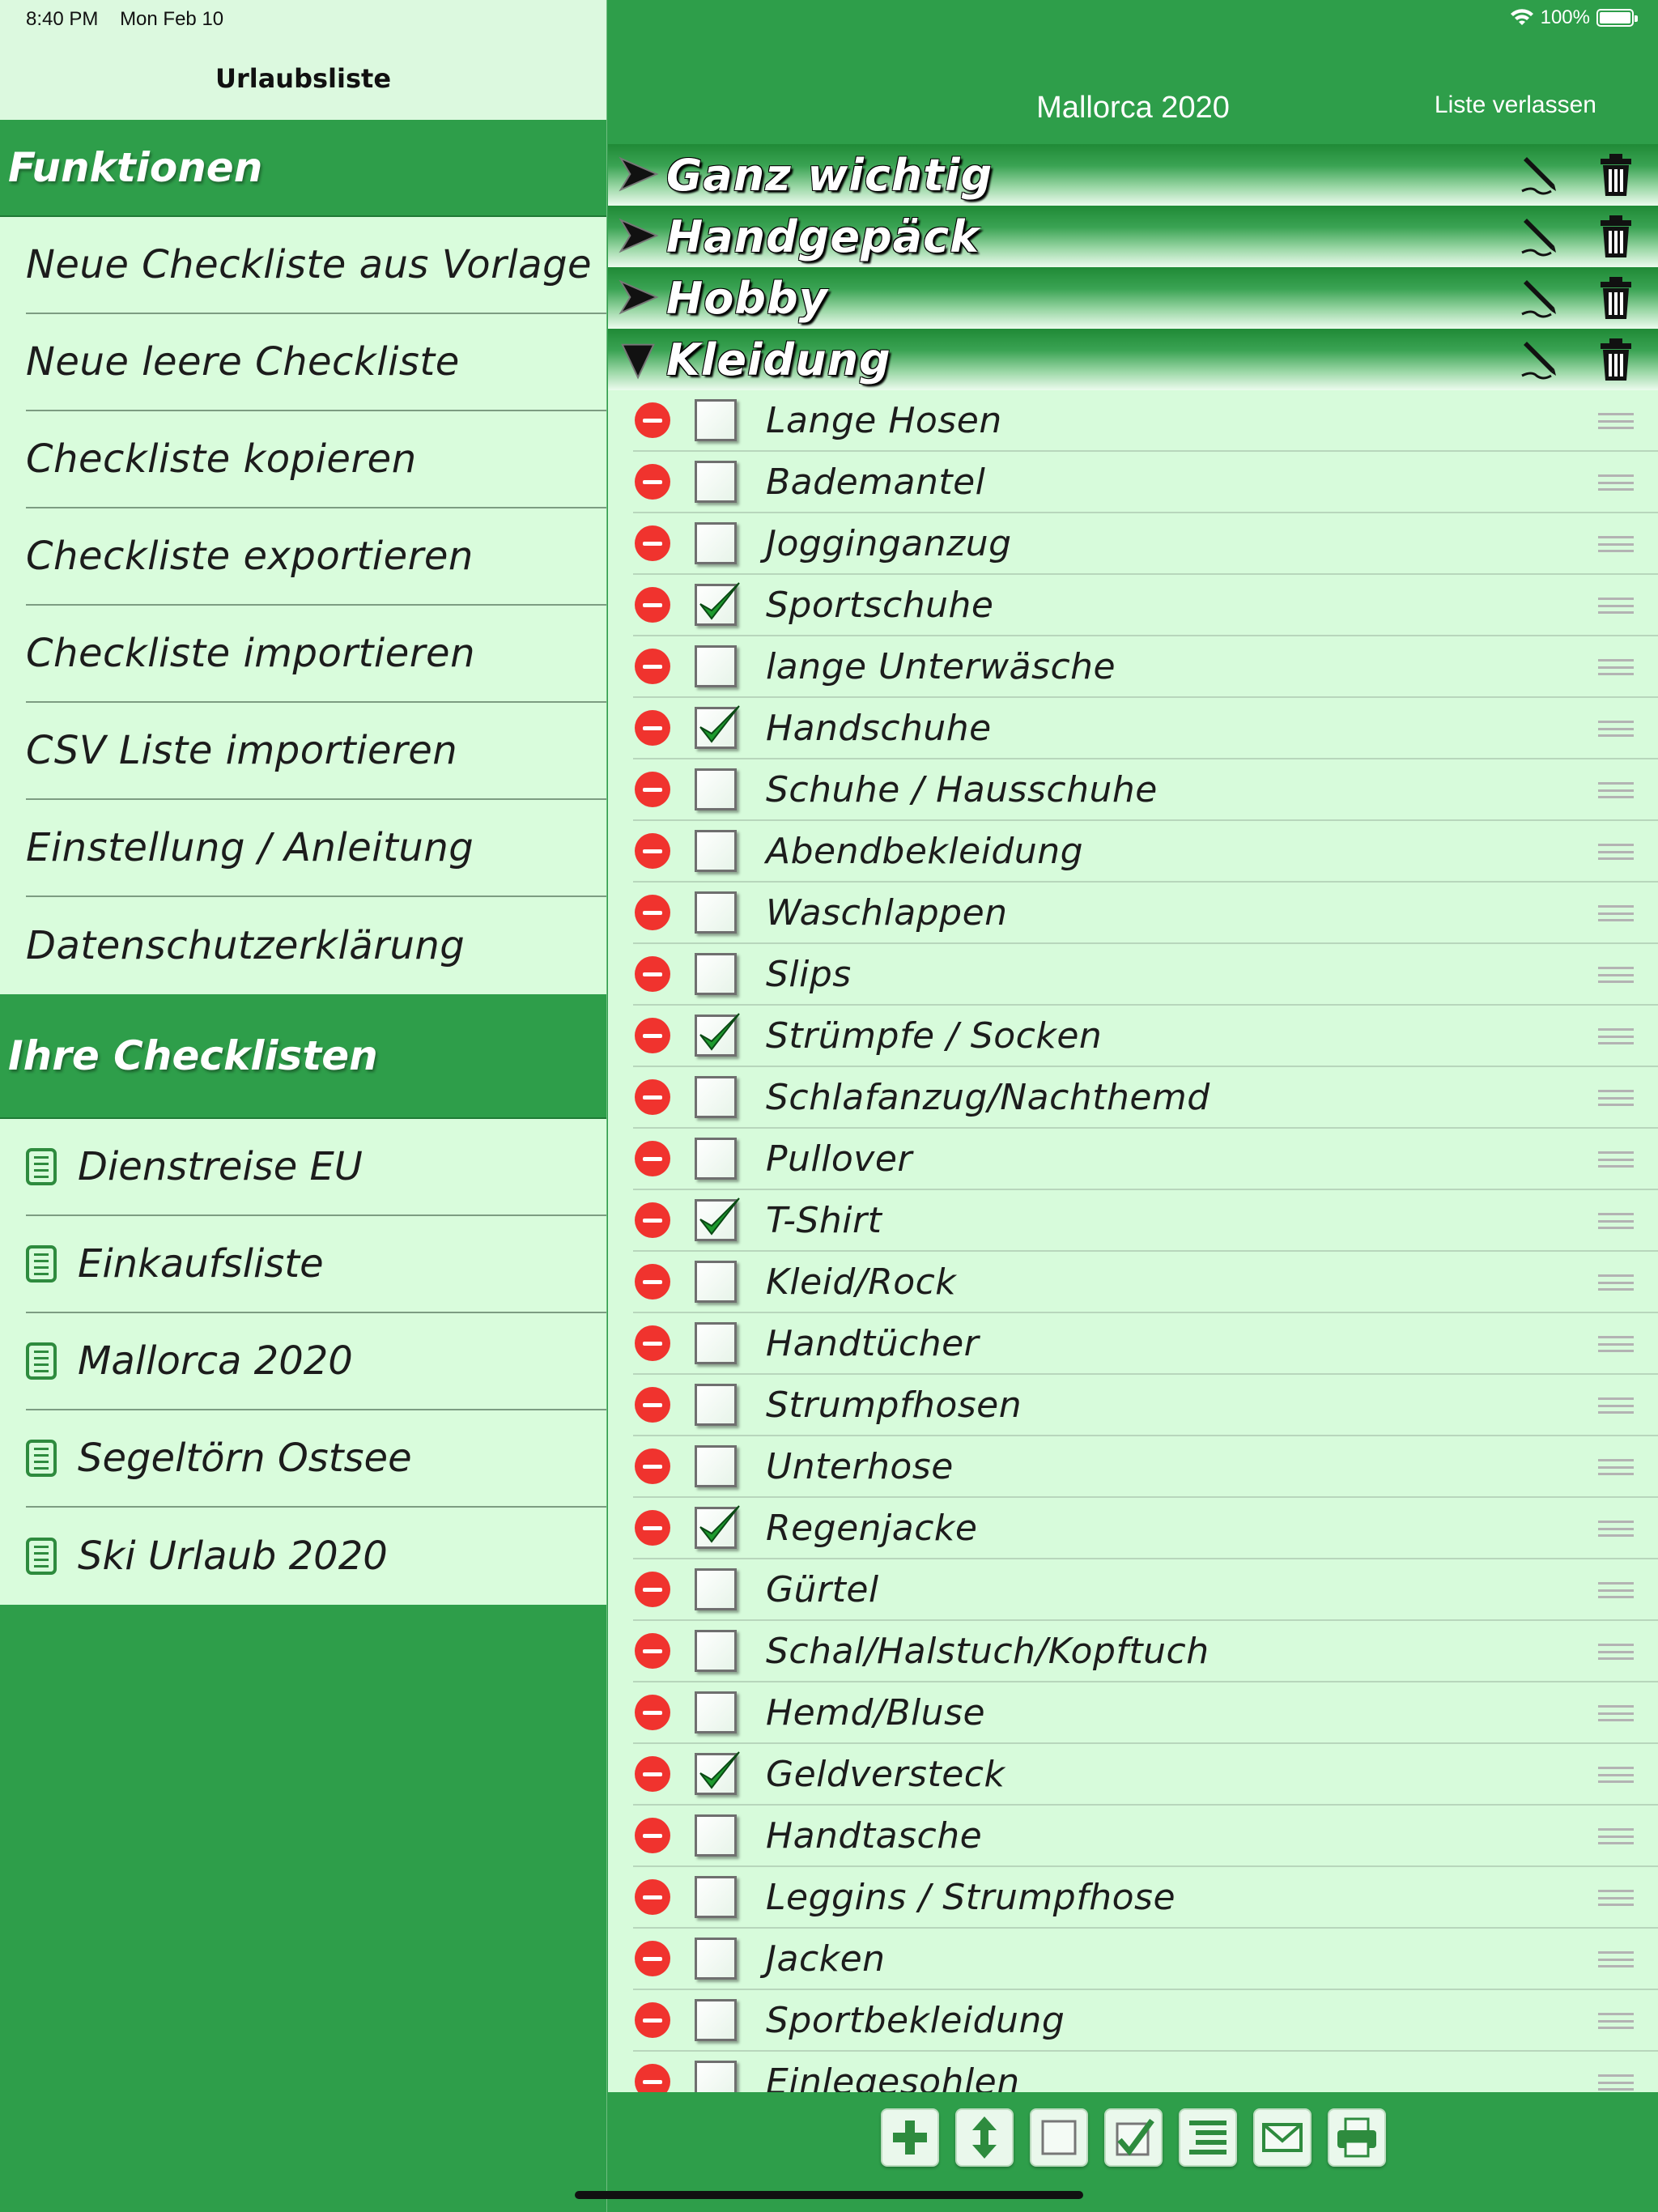 This screenshot has height=2212, width=1658. What do you see at coordinates (1145, 790) in the screenshot?
I see `list-item: Schuhe / Hausschuhe` at bounding box center [1145, 790].